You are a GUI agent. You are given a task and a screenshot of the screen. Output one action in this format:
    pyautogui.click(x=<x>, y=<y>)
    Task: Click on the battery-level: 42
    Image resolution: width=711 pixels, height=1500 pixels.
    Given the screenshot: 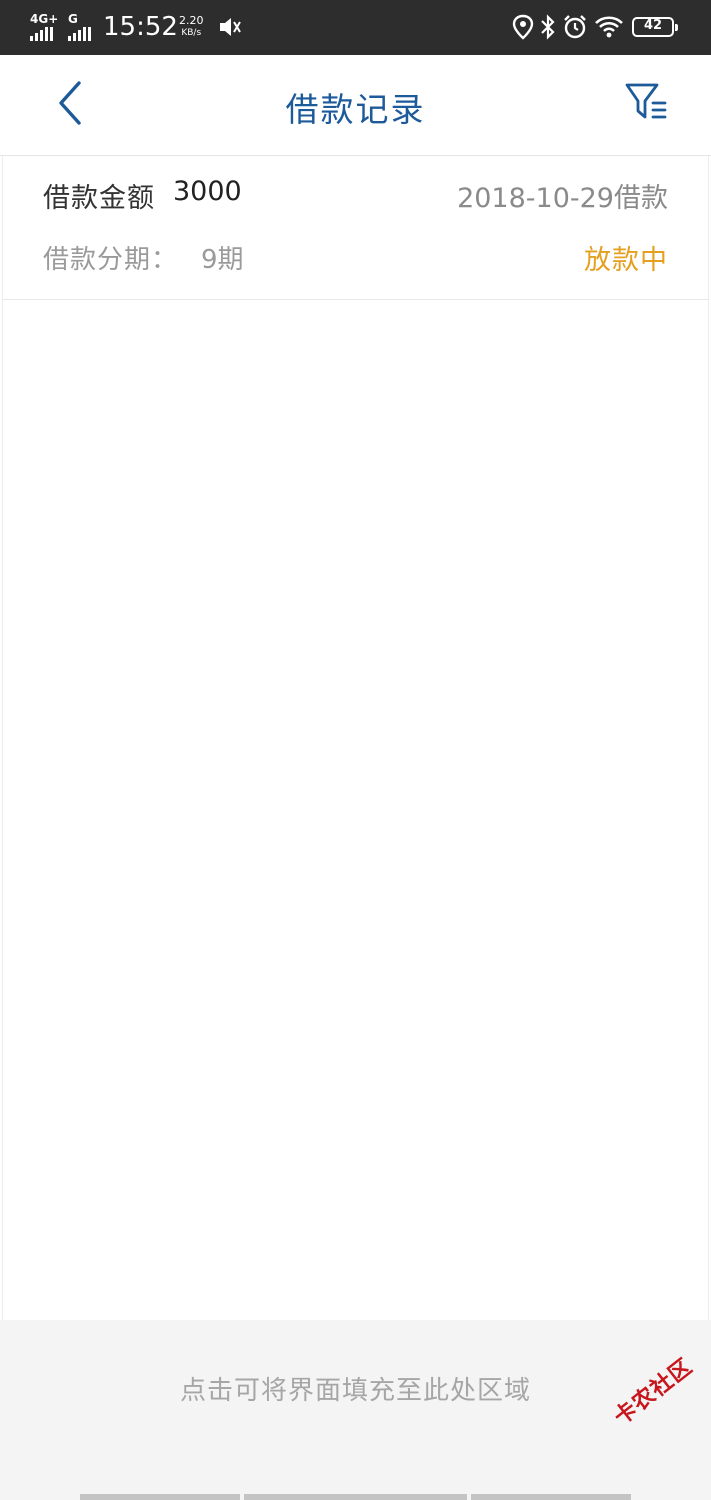 What is the action you would take?
    pyautogui.click(x=653, y=25)
    